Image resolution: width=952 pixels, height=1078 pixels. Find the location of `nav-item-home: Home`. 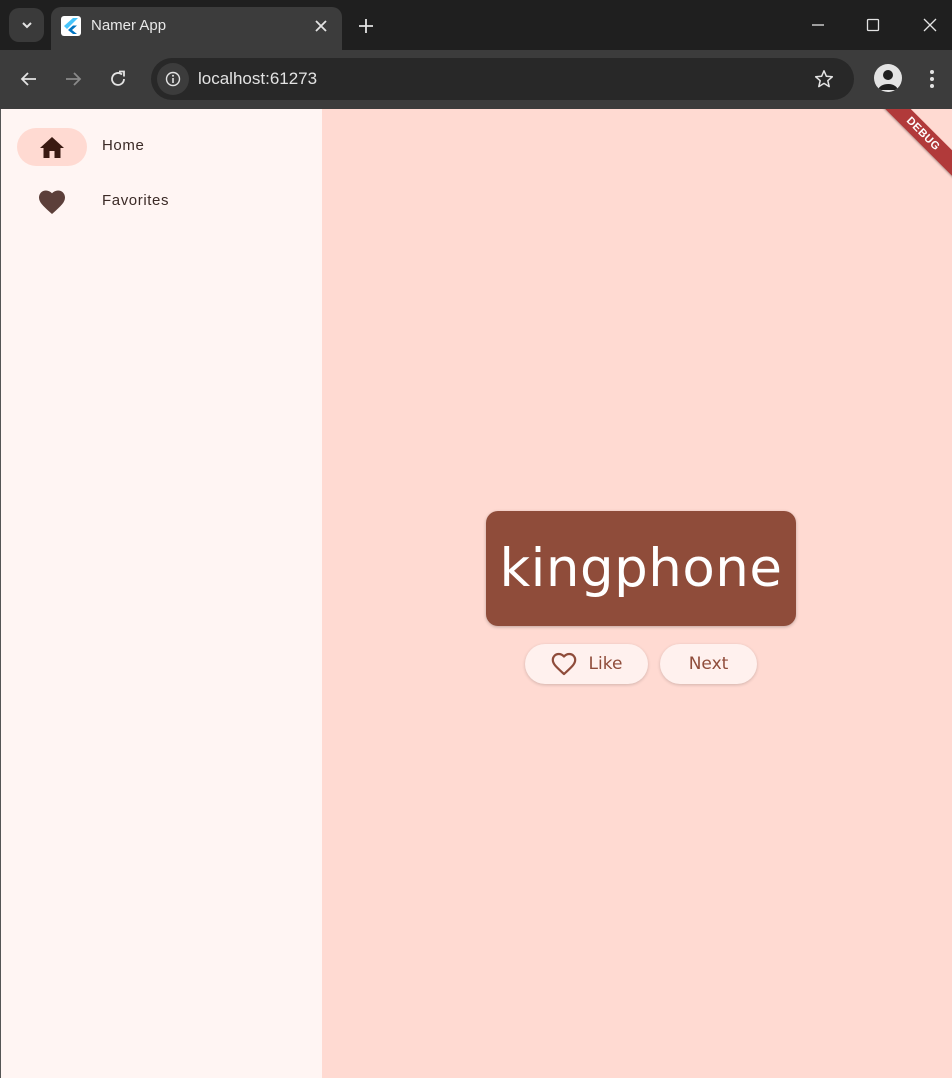

nav-item-home: Home is located at coordinates (162, 146).